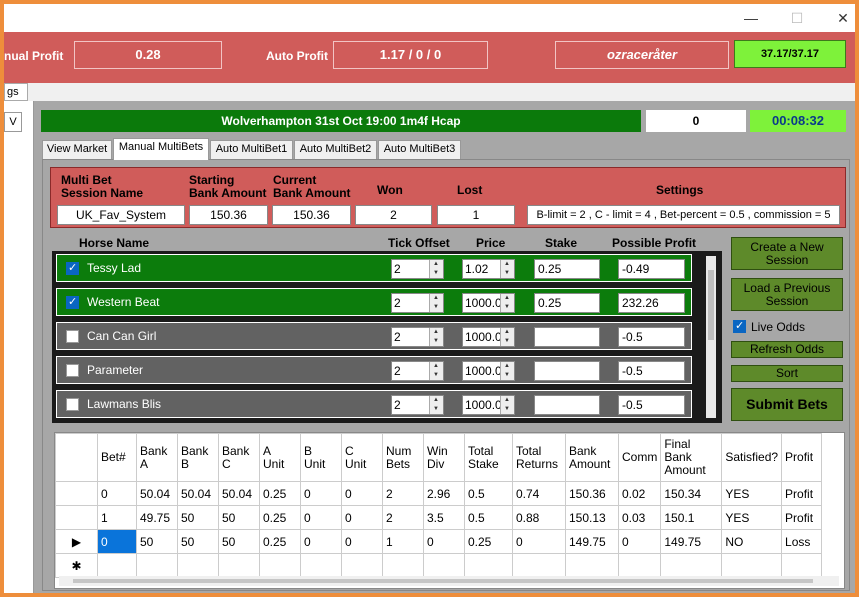 This screenshot has height=597, width=859. What do you see at coordinates (752, 457) in the screenshot?
I see `grid-column-header: Satisfied?` at bounding box center [752, 457].